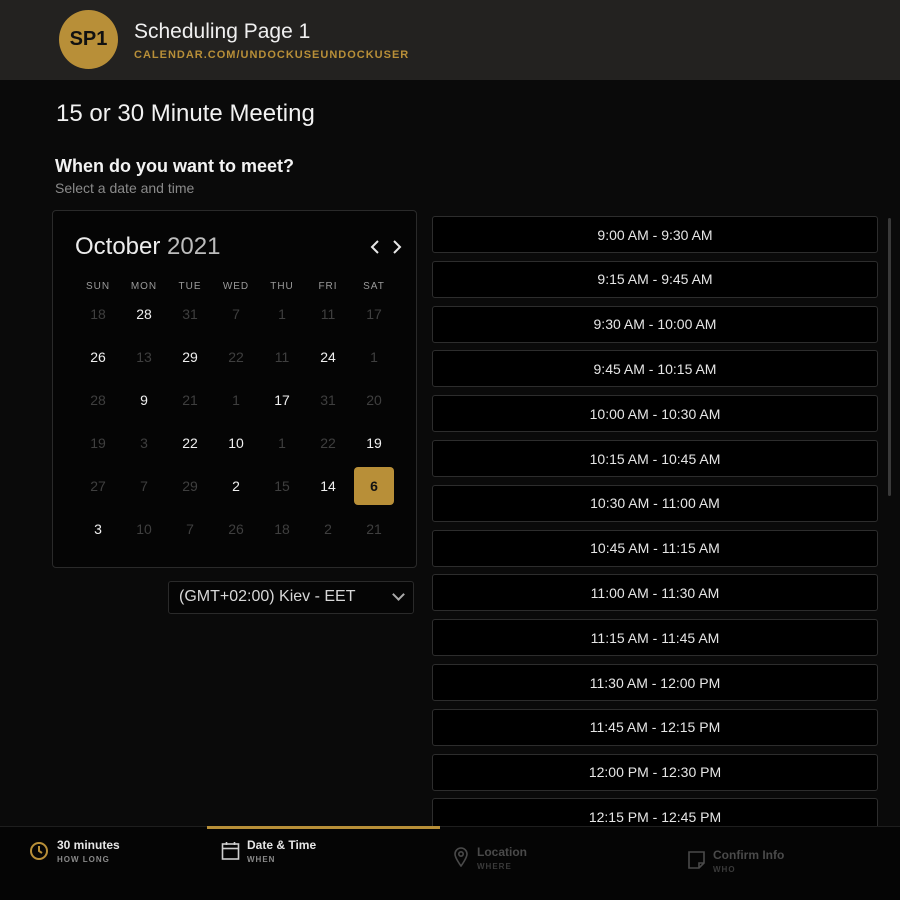 This screenshot has width=900, height=900. I want to click on calendar-month-title: October 2021, so click(147, 247).